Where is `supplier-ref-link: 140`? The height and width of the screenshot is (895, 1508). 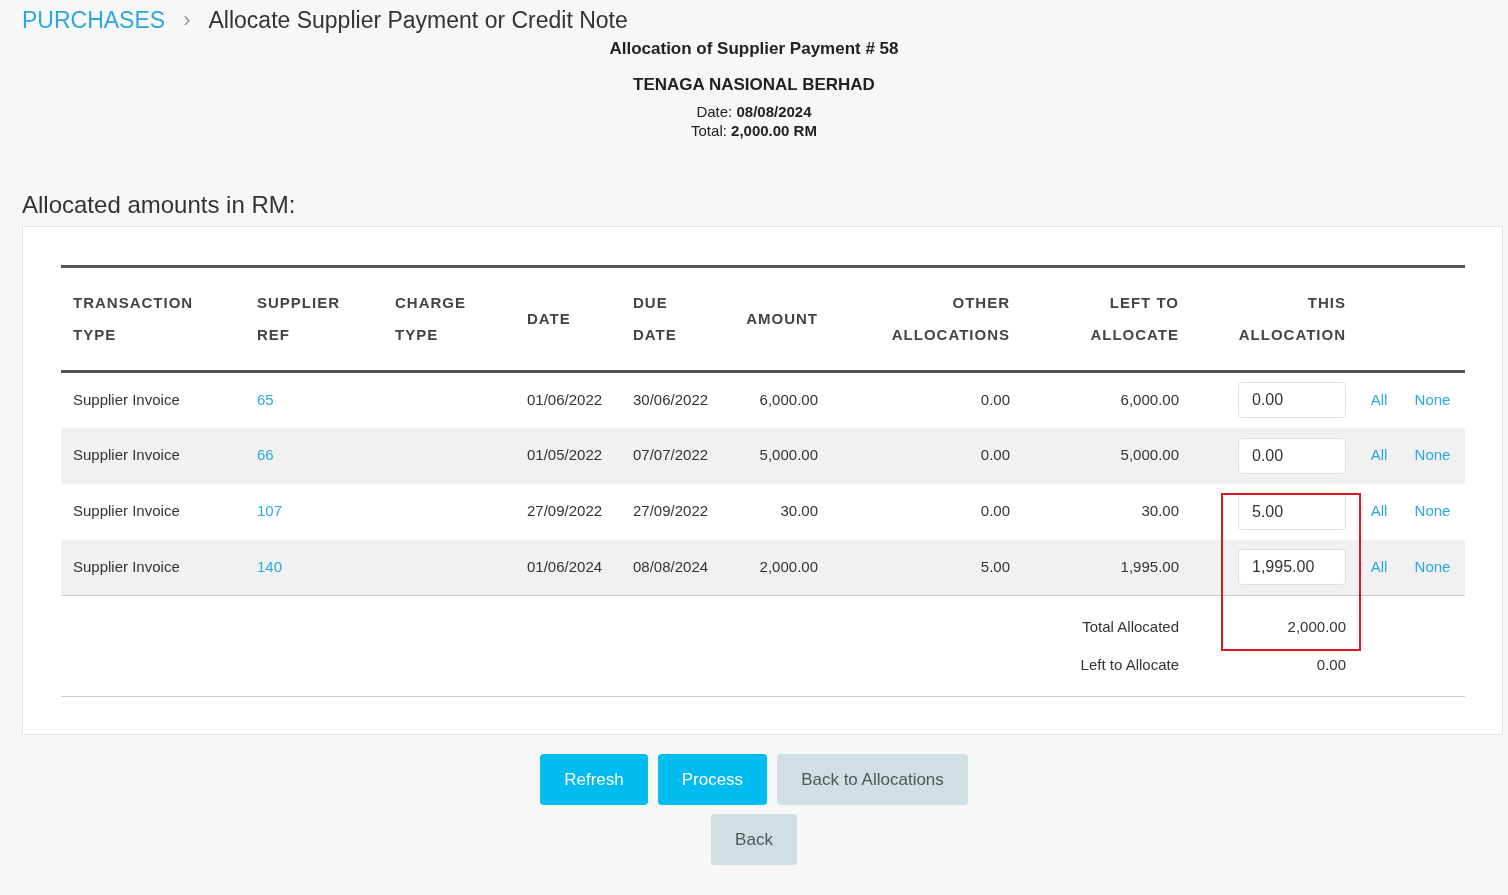 supplier-ref-link: 140 is located at coordinates (270, 566).